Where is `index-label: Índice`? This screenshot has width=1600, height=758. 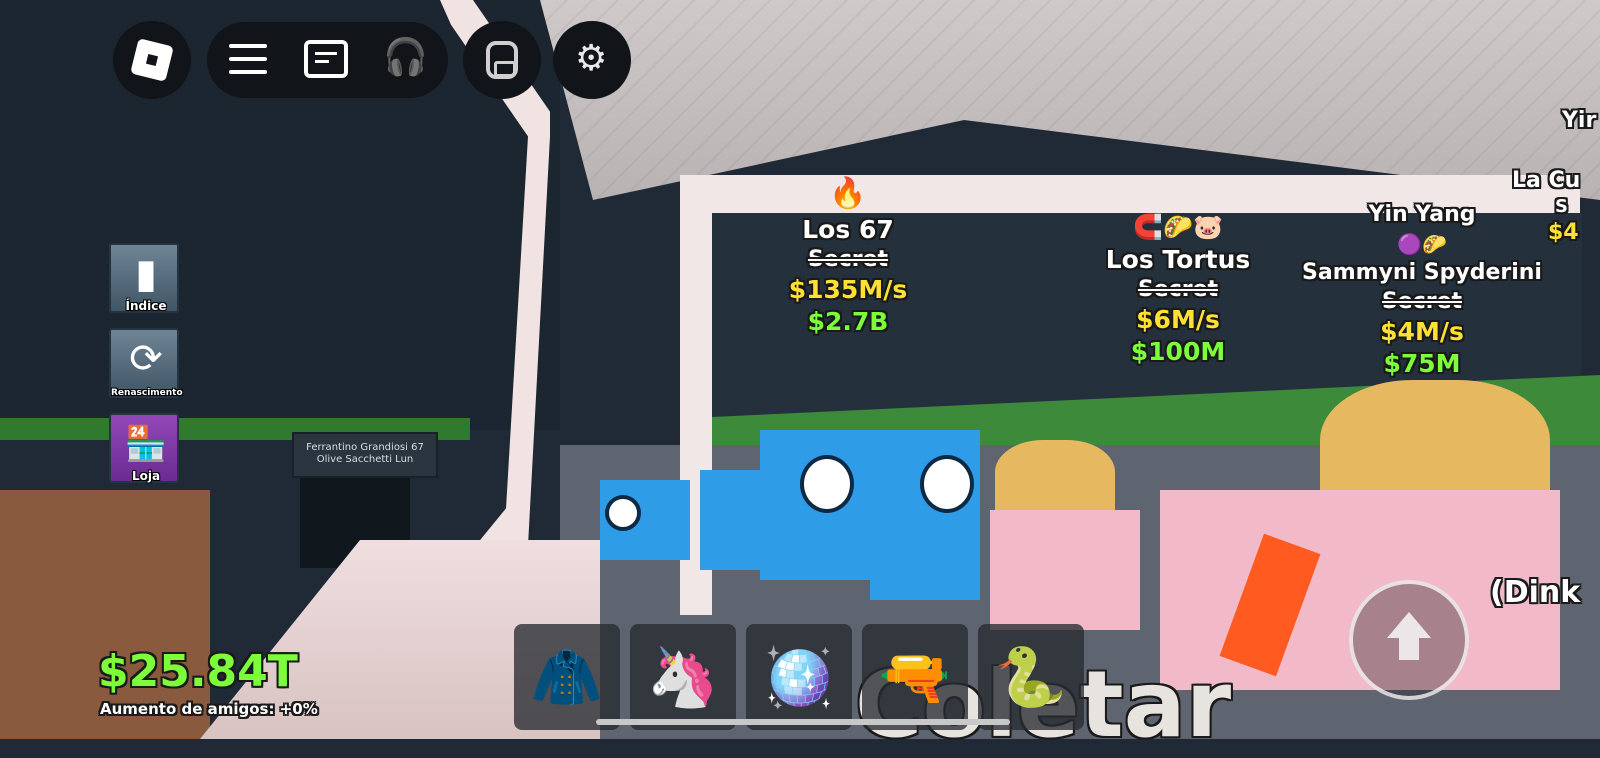
index-label: Índice is located at coordinates (146, 306).